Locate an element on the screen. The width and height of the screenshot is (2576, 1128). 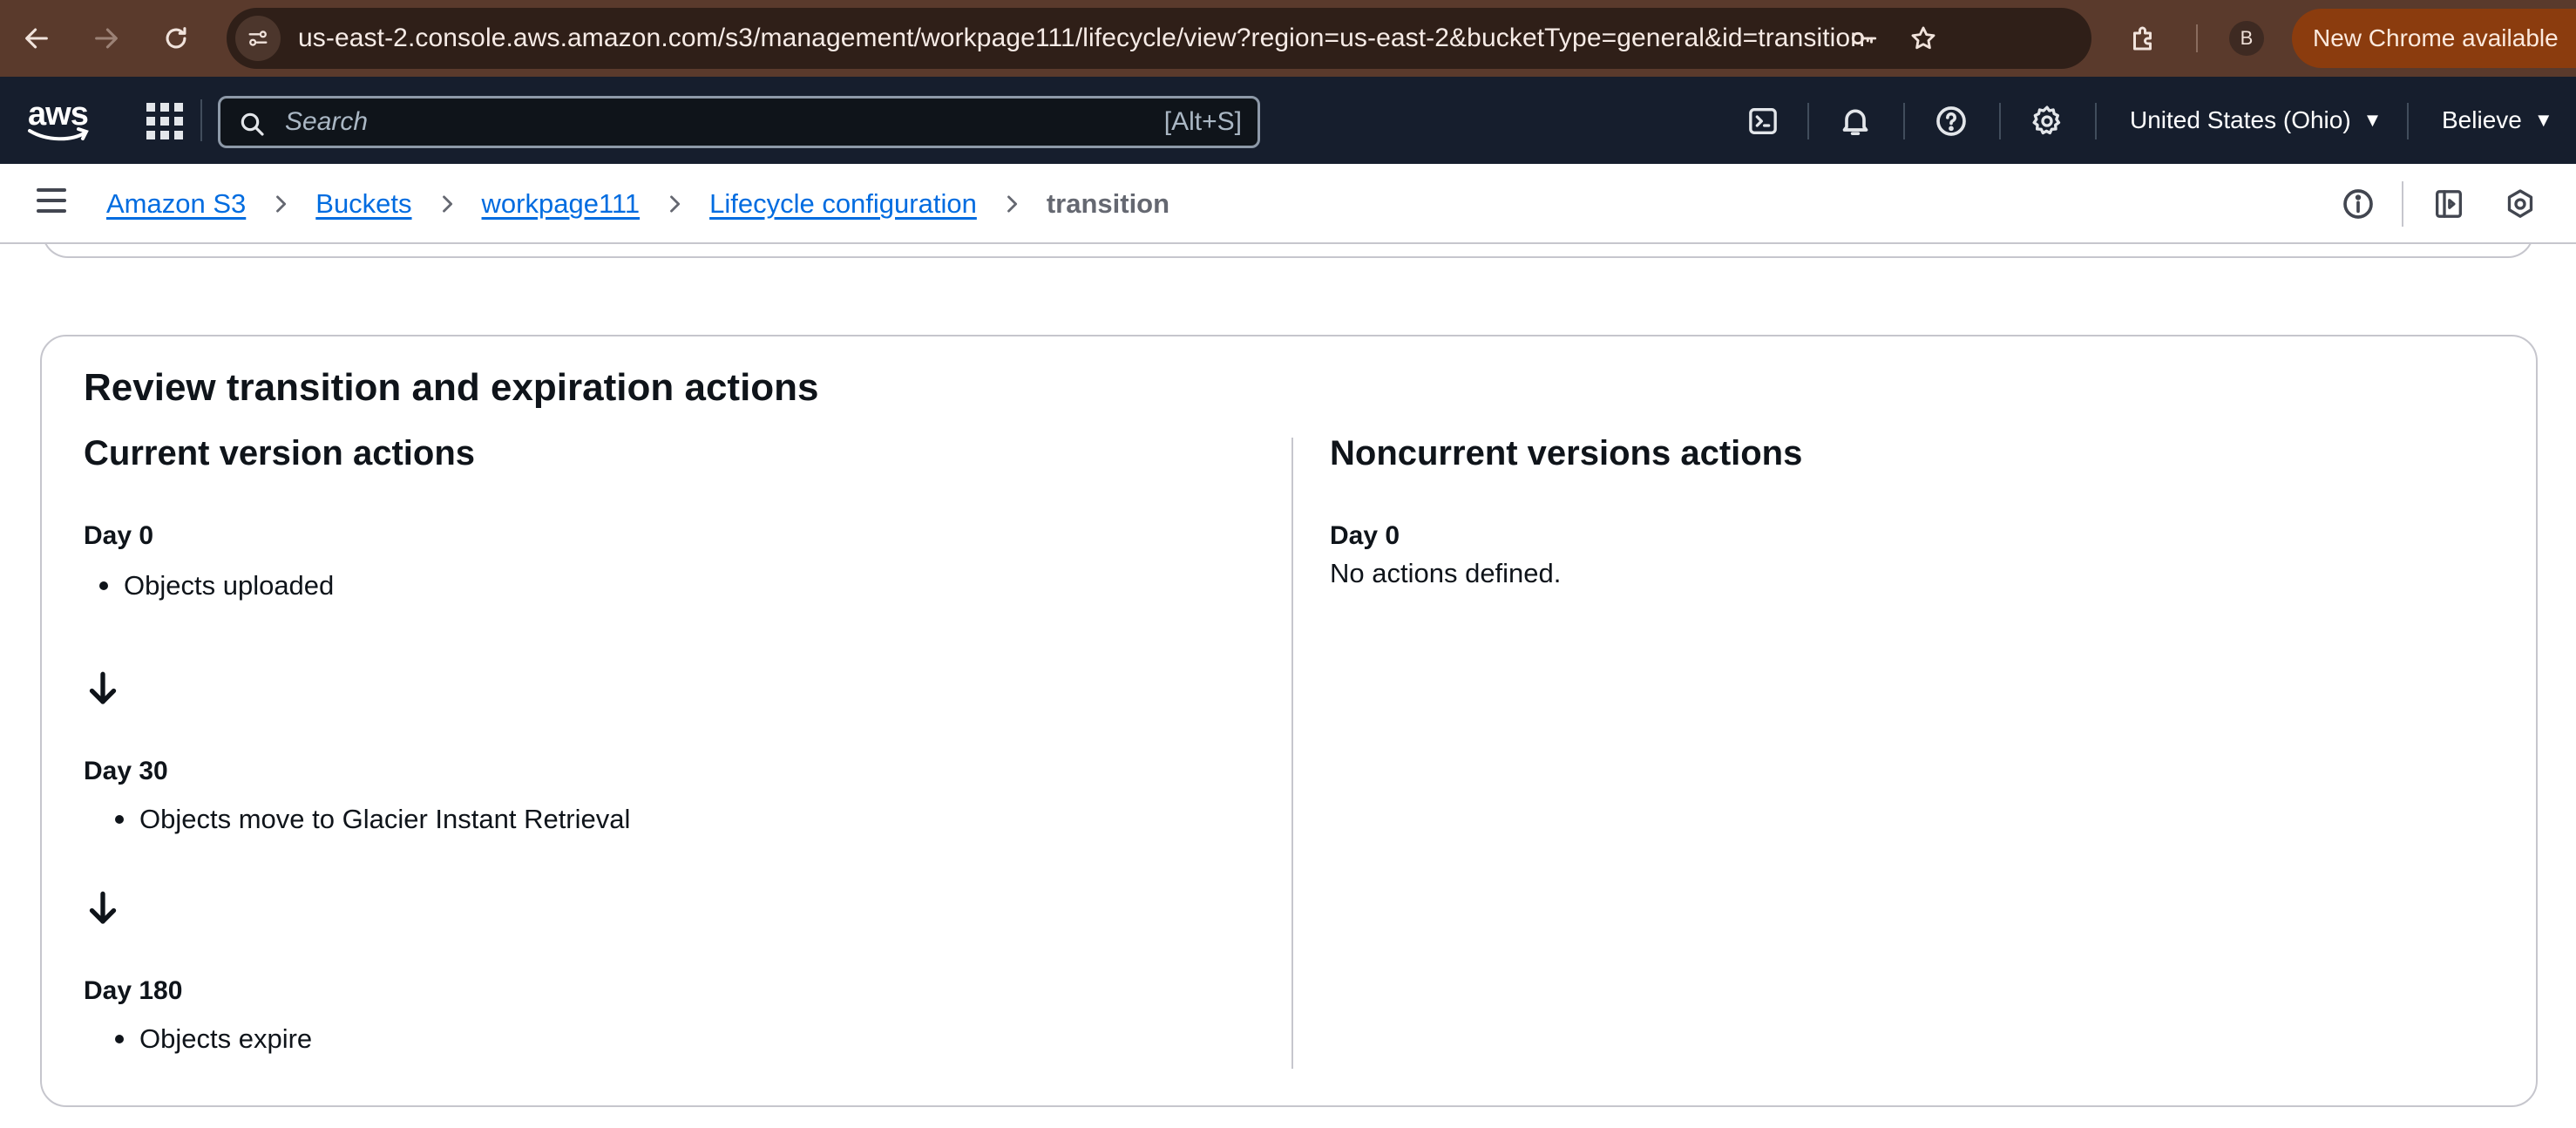
account-menu: Believe ▼ is located at coordinates (2498, 120).